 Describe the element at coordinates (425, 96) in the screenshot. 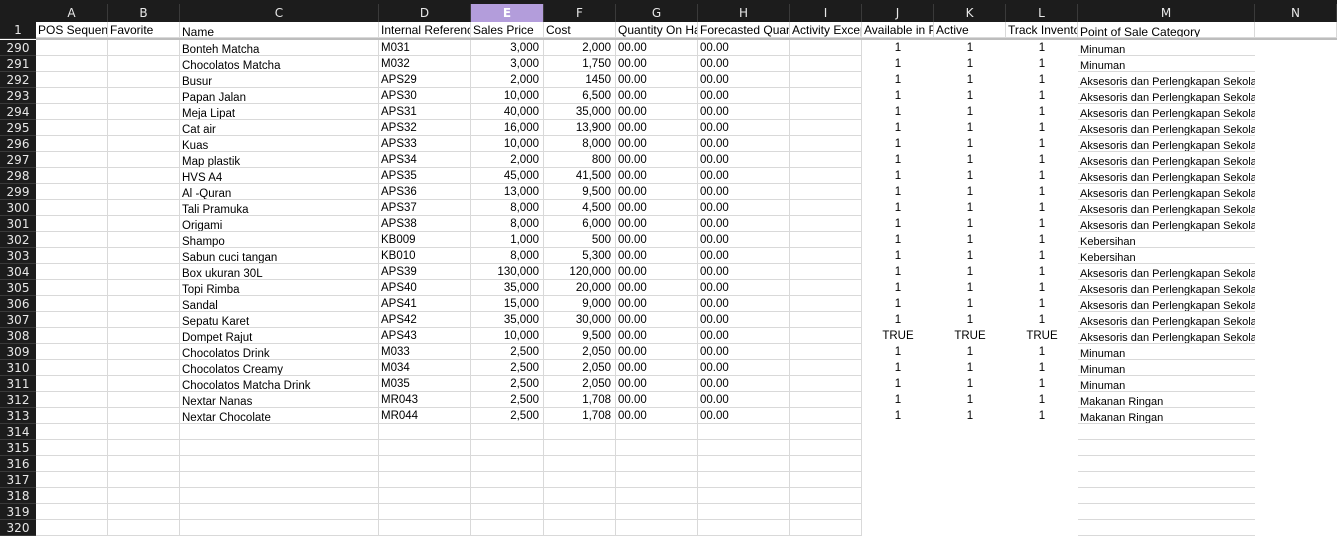

I see `cell-d: APS30` at that location.